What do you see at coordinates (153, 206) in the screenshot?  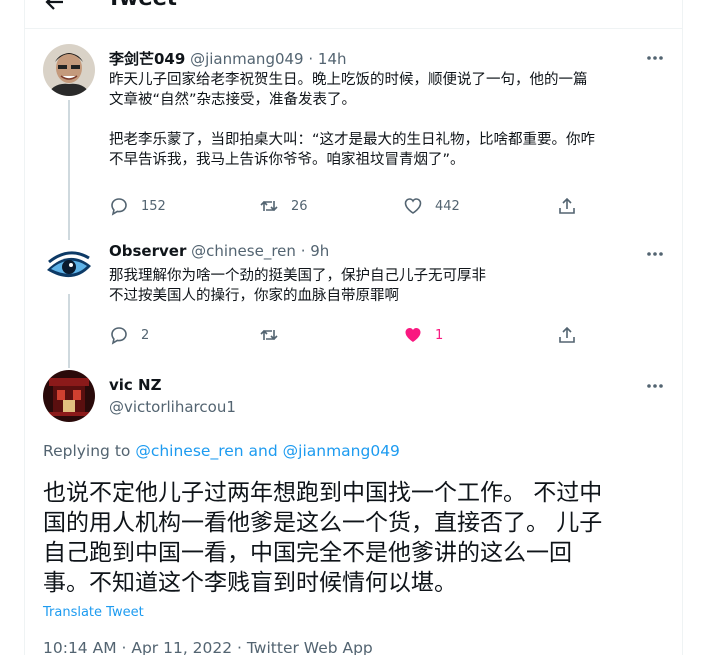 I see `reply-count: 152` at bounding box center [153, 206].